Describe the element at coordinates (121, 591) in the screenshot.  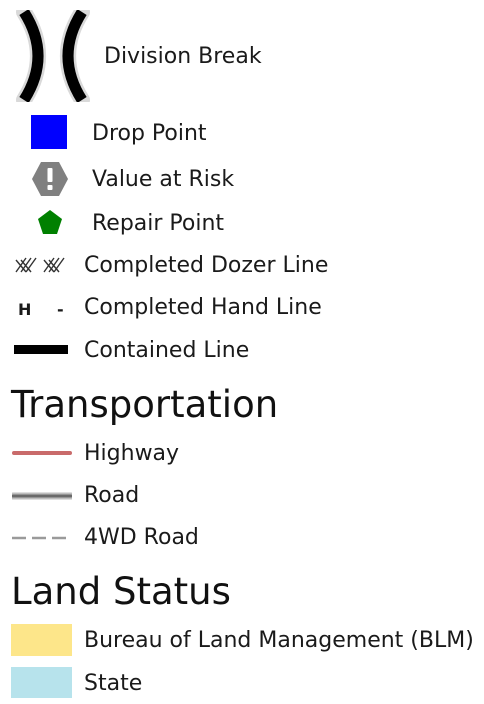
I see `section-heading-land-status: Land Status` at that location.